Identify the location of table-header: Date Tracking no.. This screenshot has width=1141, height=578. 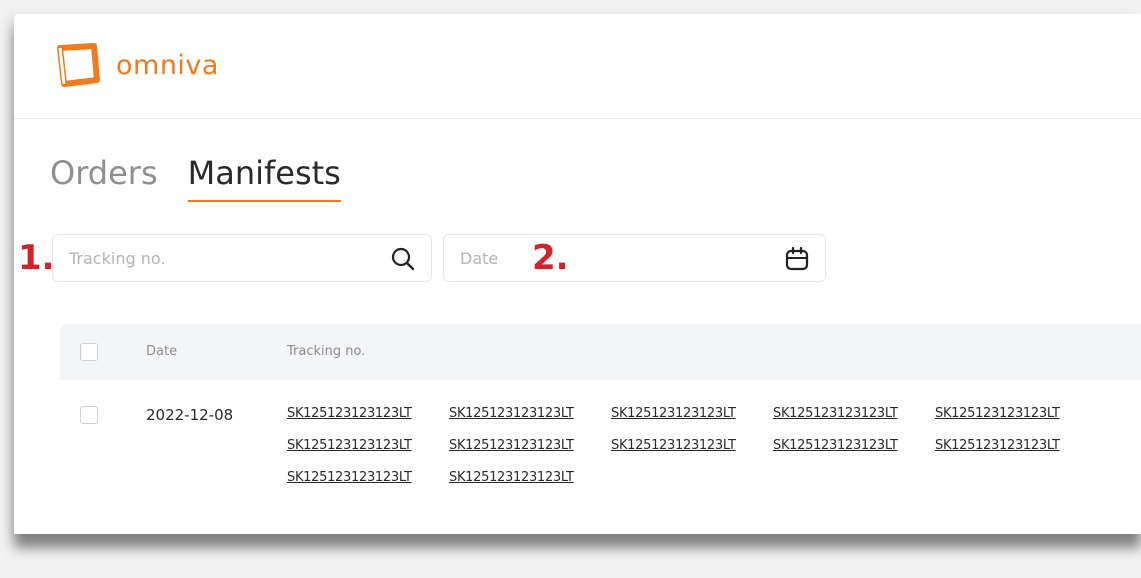
(600, 352).